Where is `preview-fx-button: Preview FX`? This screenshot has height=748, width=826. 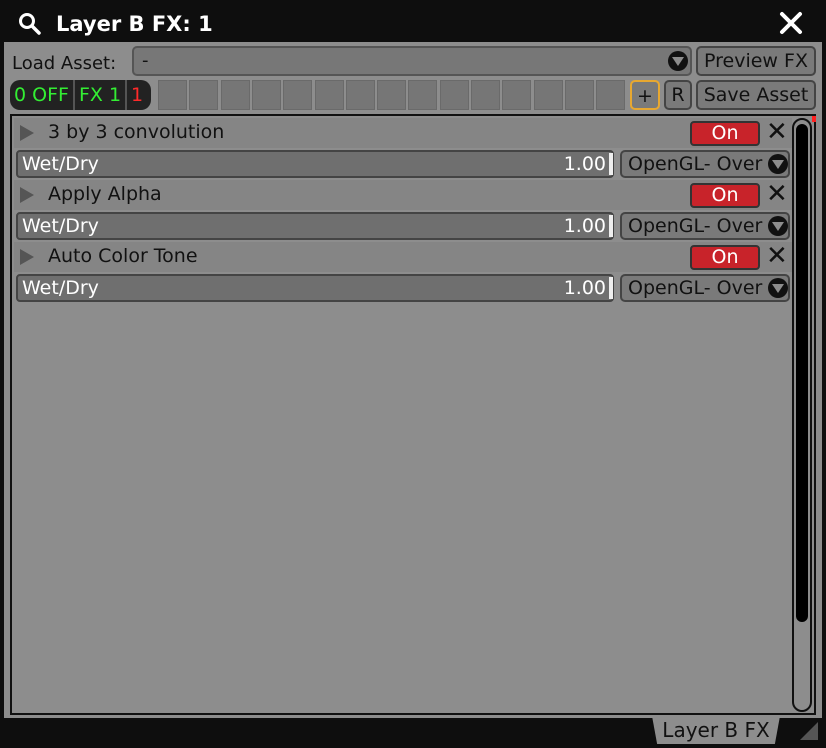 preview-fx-button: Preview FX is located at coordinates (756, 61).